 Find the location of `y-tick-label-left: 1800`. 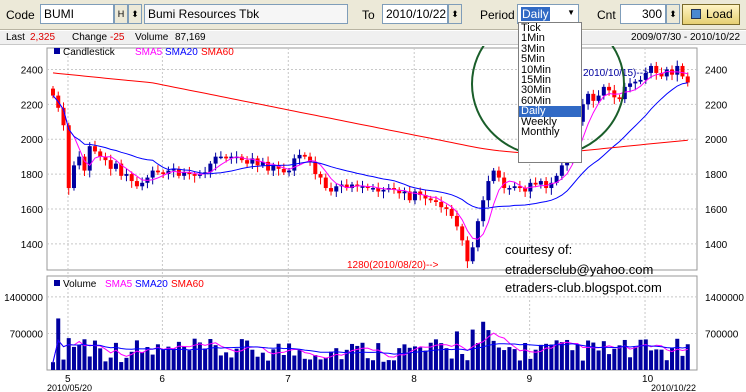

y-tick-label-left: 1800 is located at coordinates (32, 175).